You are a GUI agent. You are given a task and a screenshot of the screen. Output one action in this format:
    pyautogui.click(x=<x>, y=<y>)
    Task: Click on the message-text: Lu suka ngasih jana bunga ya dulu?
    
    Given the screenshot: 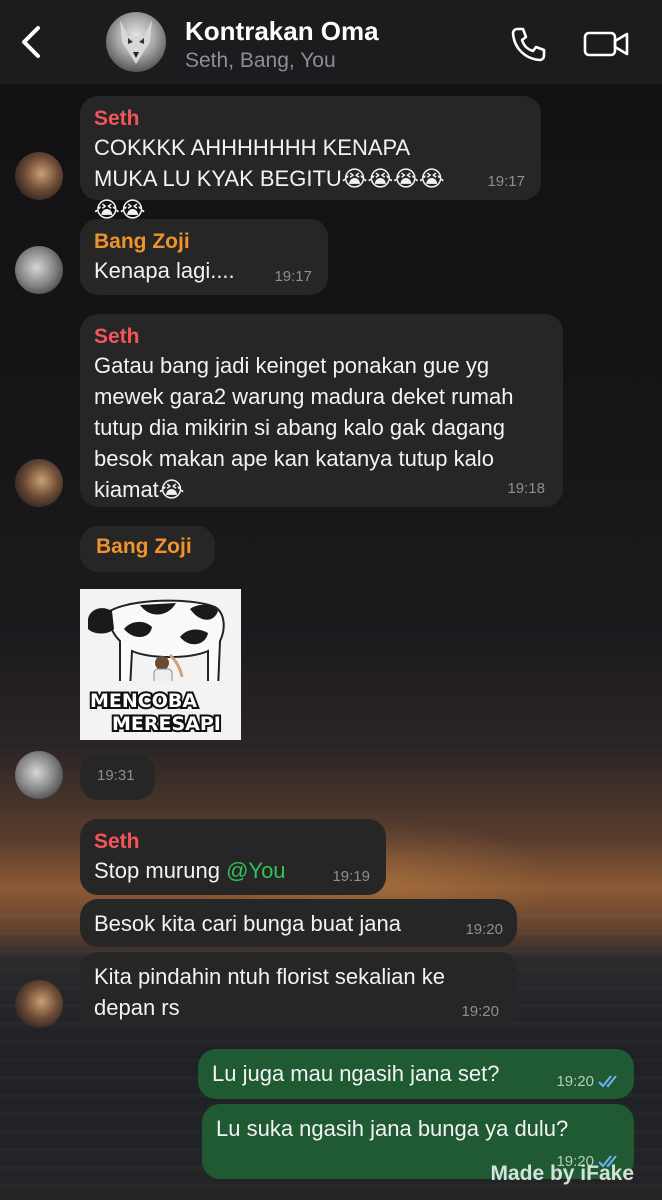 What is the action you would take?
    pyautogui.click(x=392, y=1128)
    